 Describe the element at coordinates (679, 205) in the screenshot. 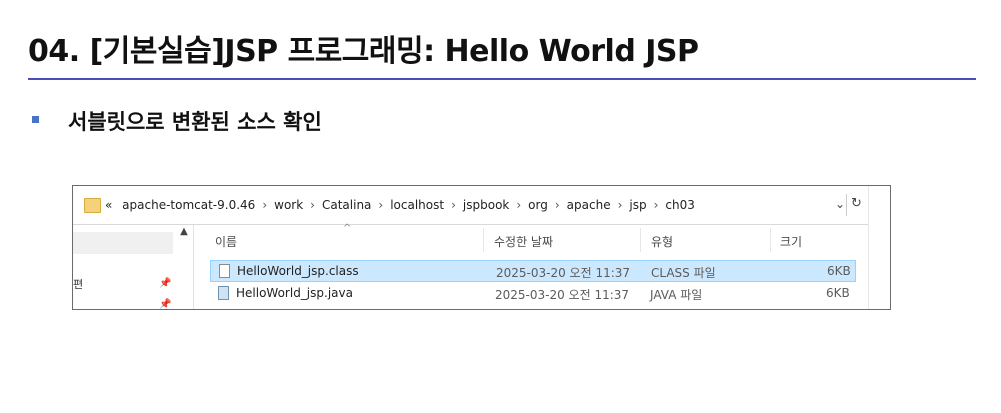

I see `breadcrumb-ch03: ch03` at that location.